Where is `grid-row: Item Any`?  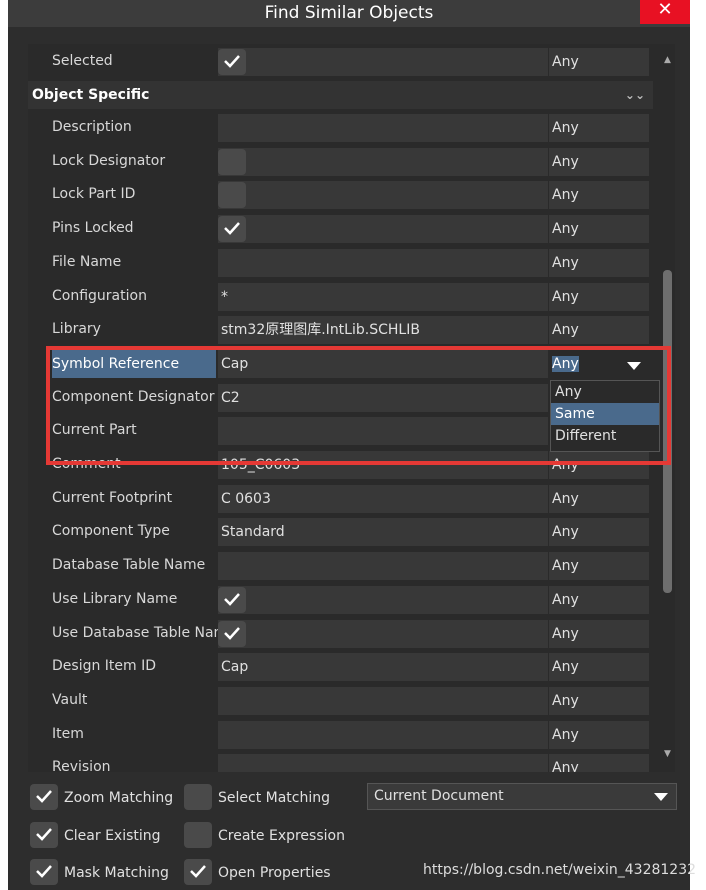
grid-row: Item Any is located at coordinates (340, 734).